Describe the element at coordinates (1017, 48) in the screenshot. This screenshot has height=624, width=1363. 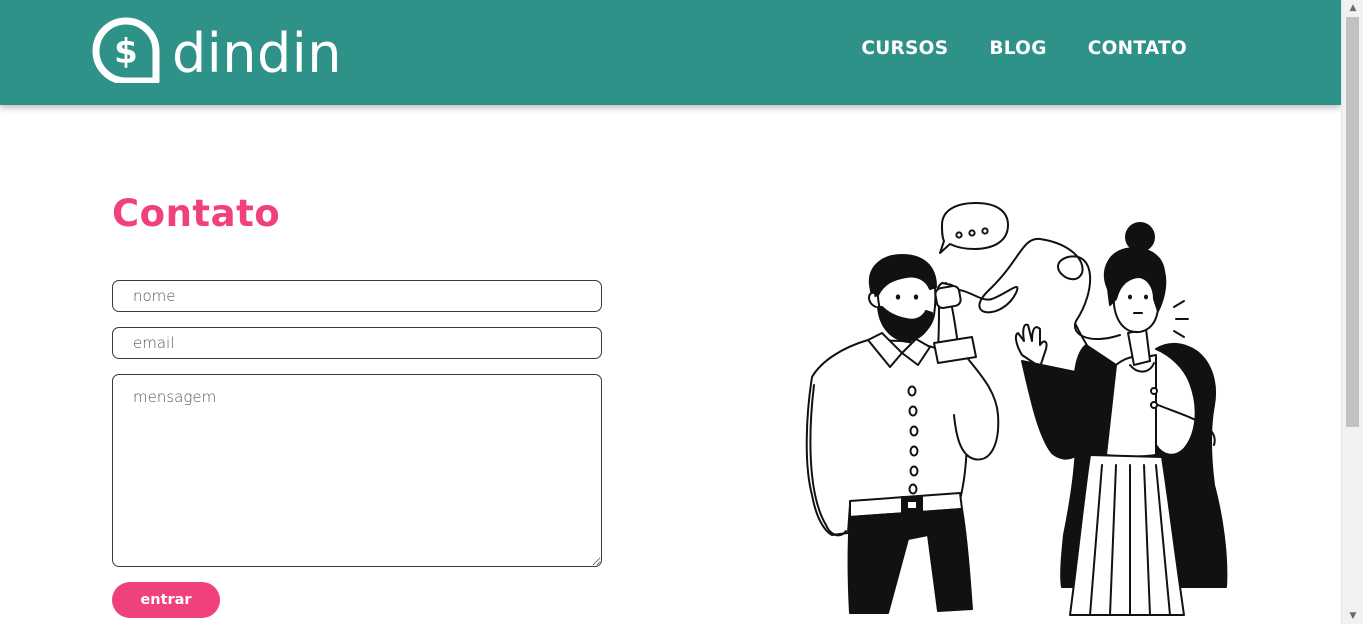
I see `nav-link-blog: BLOG` at that location.